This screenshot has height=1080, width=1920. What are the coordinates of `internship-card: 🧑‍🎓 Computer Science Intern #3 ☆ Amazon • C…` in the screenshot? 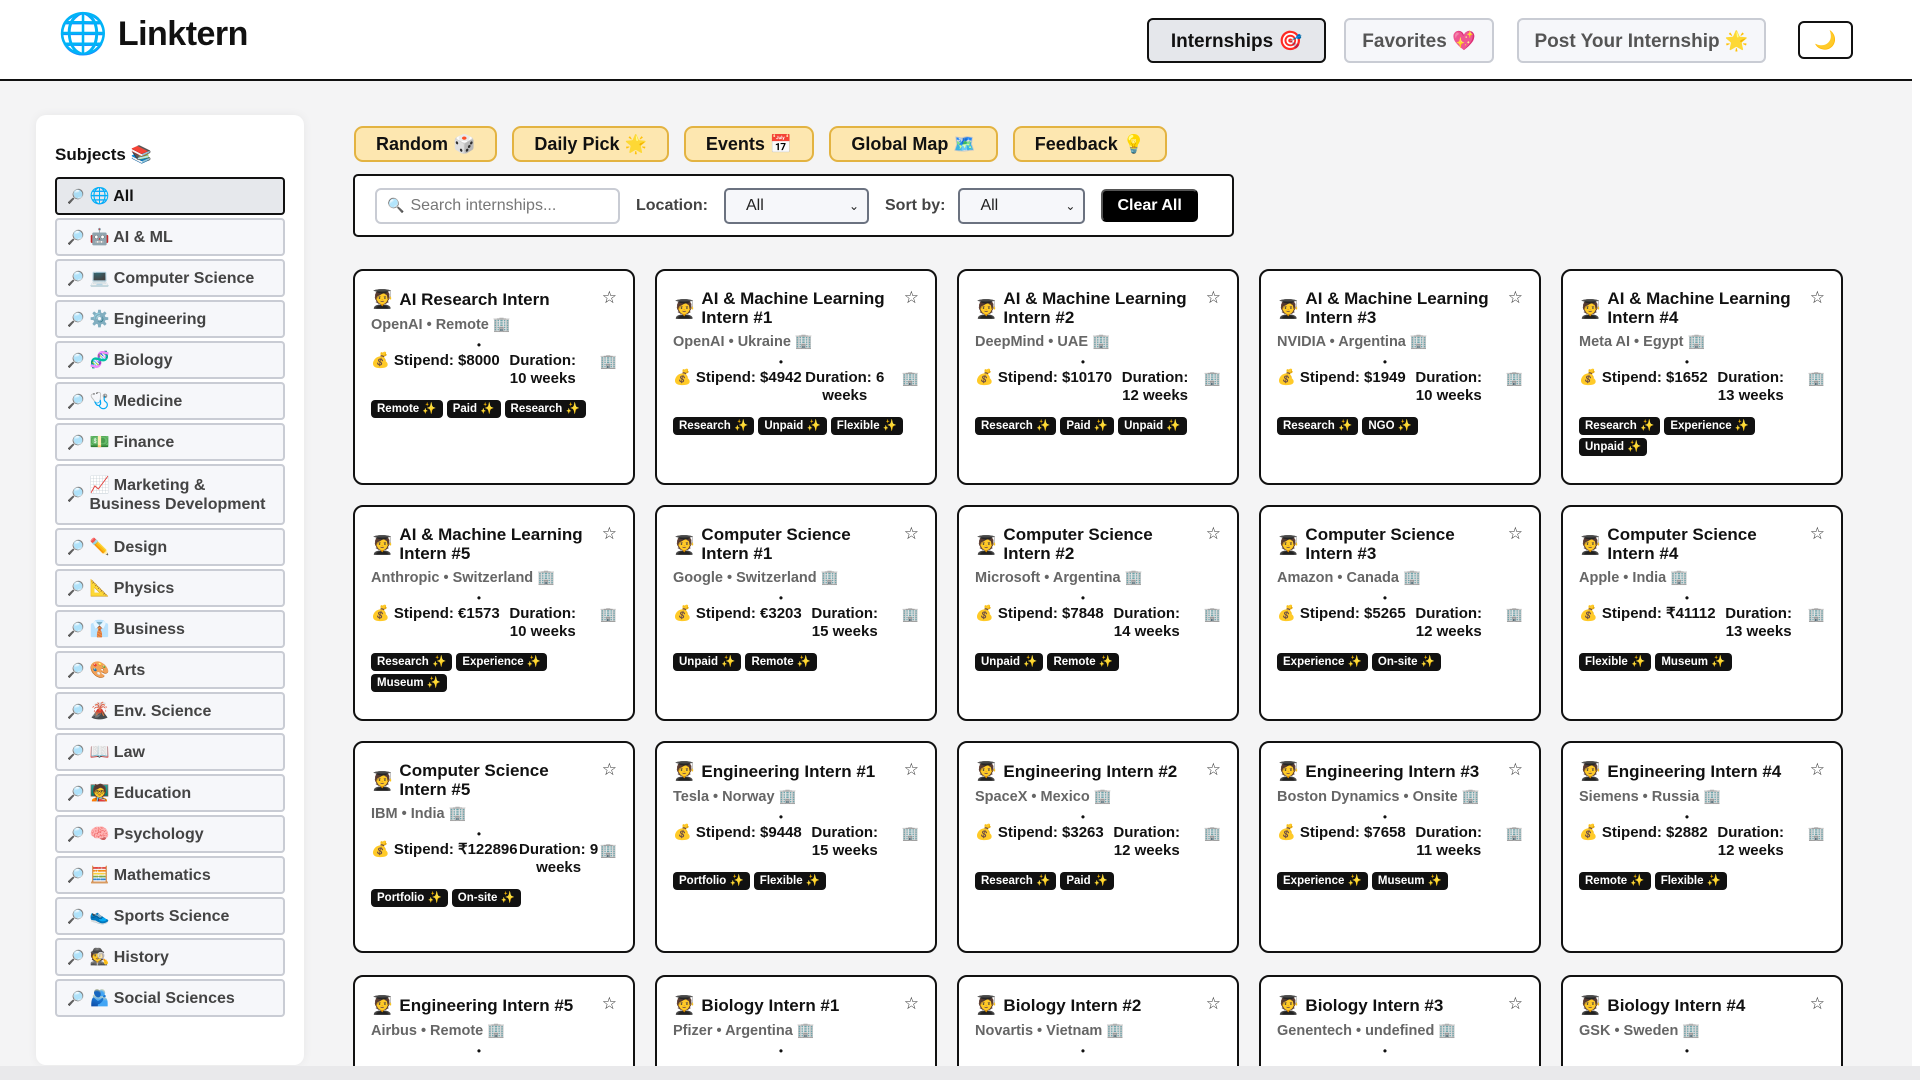 It's located at (1400, 613).